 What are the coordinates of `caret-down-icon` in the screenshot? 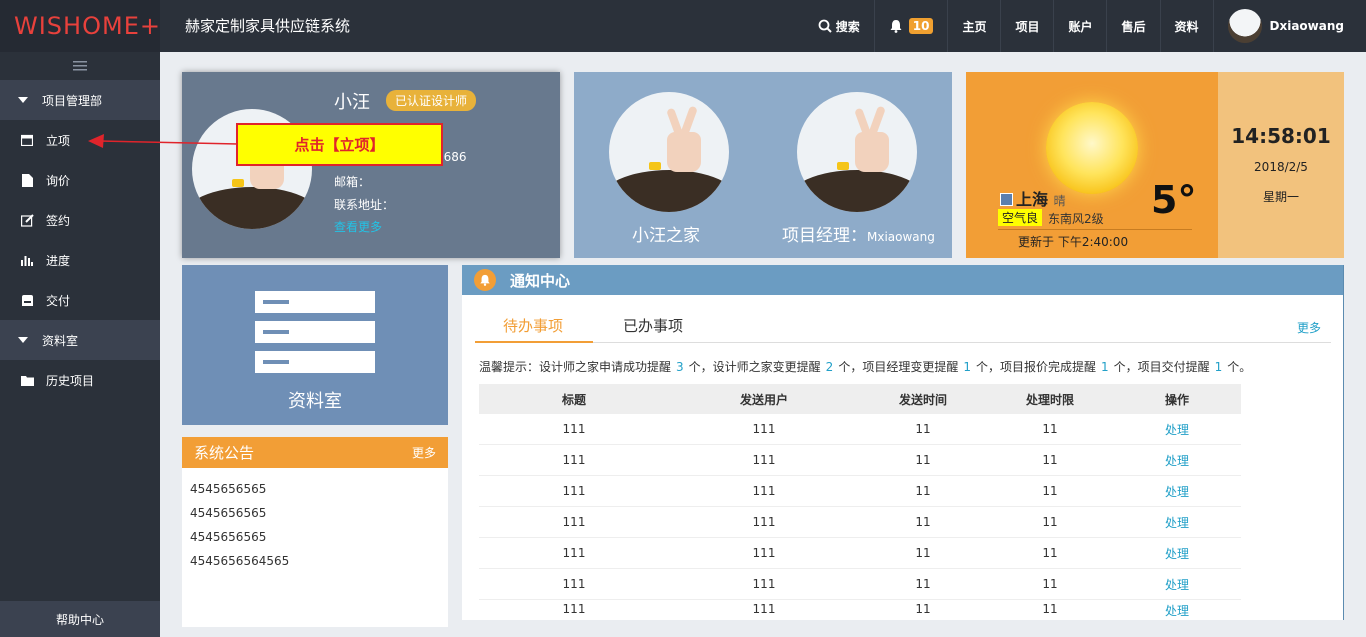 It's located at (23, 340).